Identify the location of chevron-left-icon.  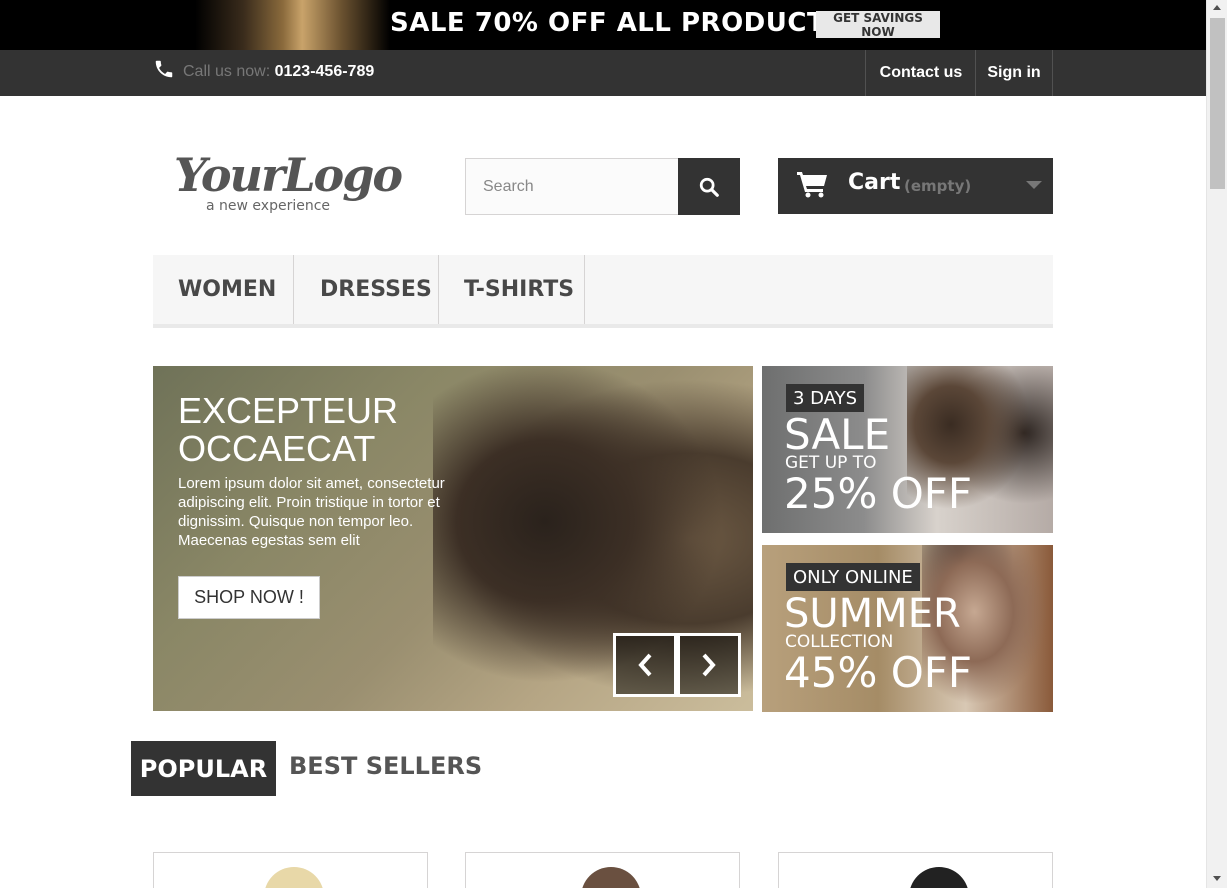
(645, 665).